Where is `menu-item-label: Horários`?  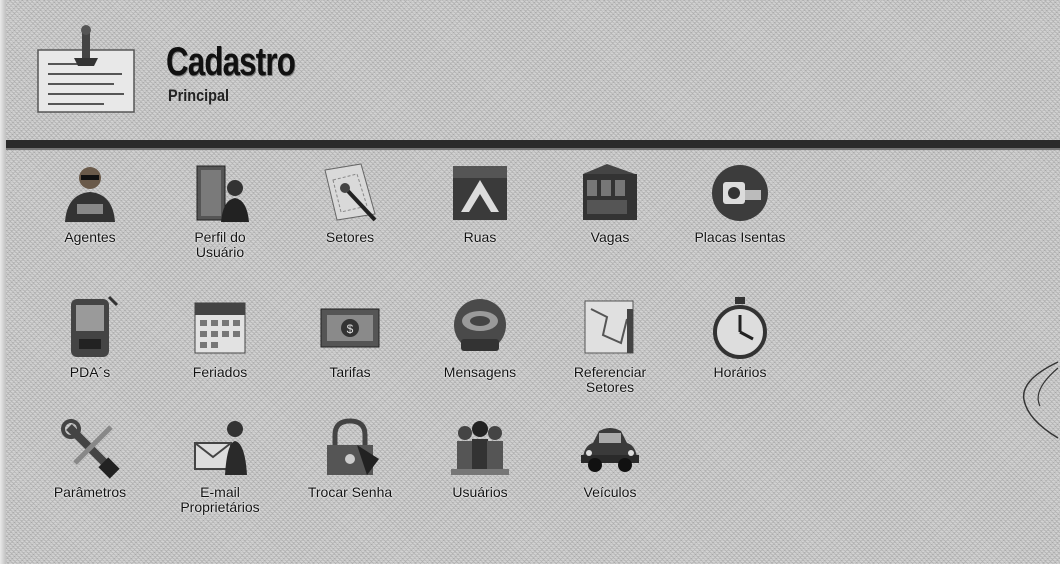
menu-item-label: Horários is located at coordinates (740, 372).